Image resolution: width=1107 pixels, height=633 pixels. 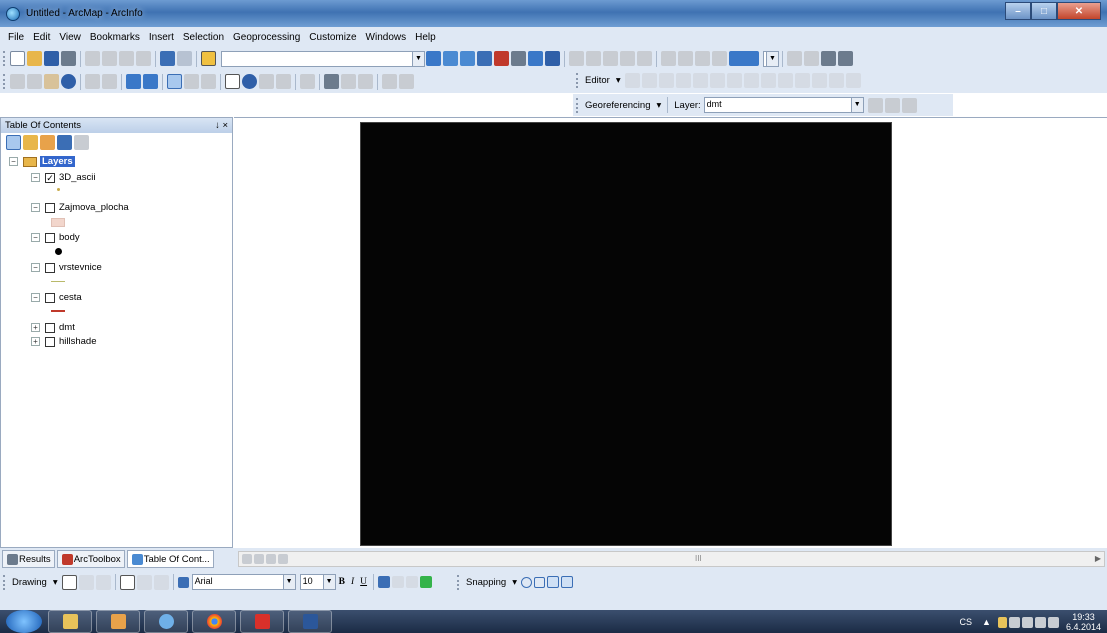 I want to click on bold-button: B, so click(x=342, y=582).